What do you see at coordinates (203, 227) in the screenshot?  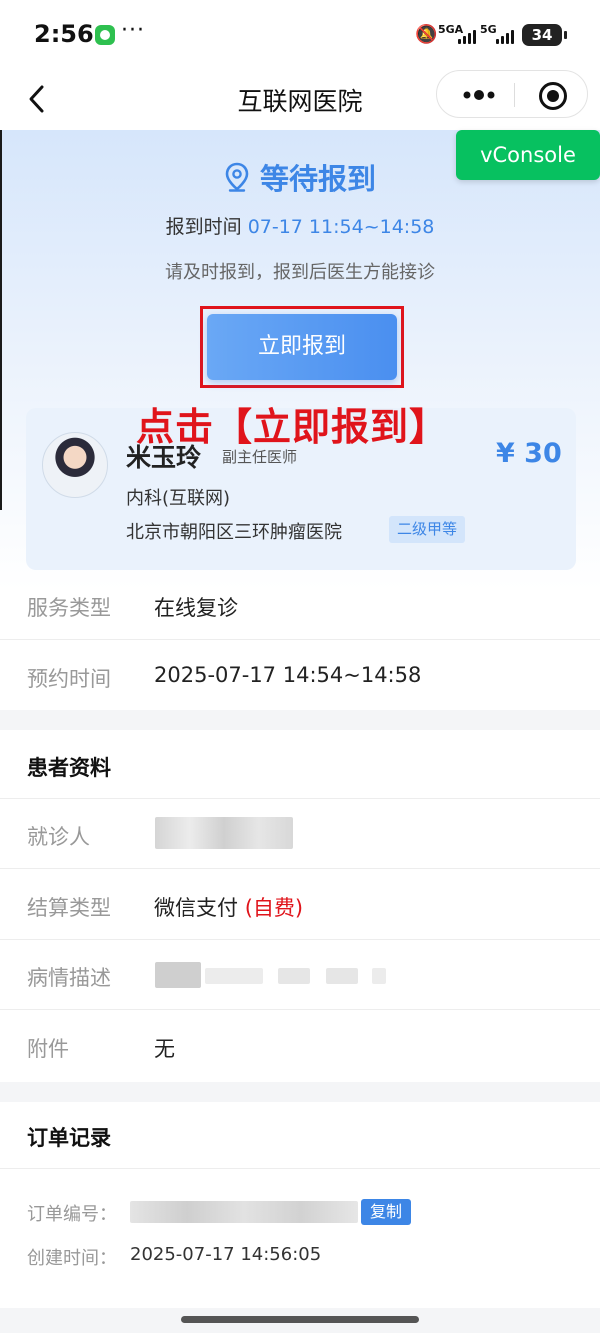 I see `checkin-time-label: 报到时间` at bounding box center [203, 227].